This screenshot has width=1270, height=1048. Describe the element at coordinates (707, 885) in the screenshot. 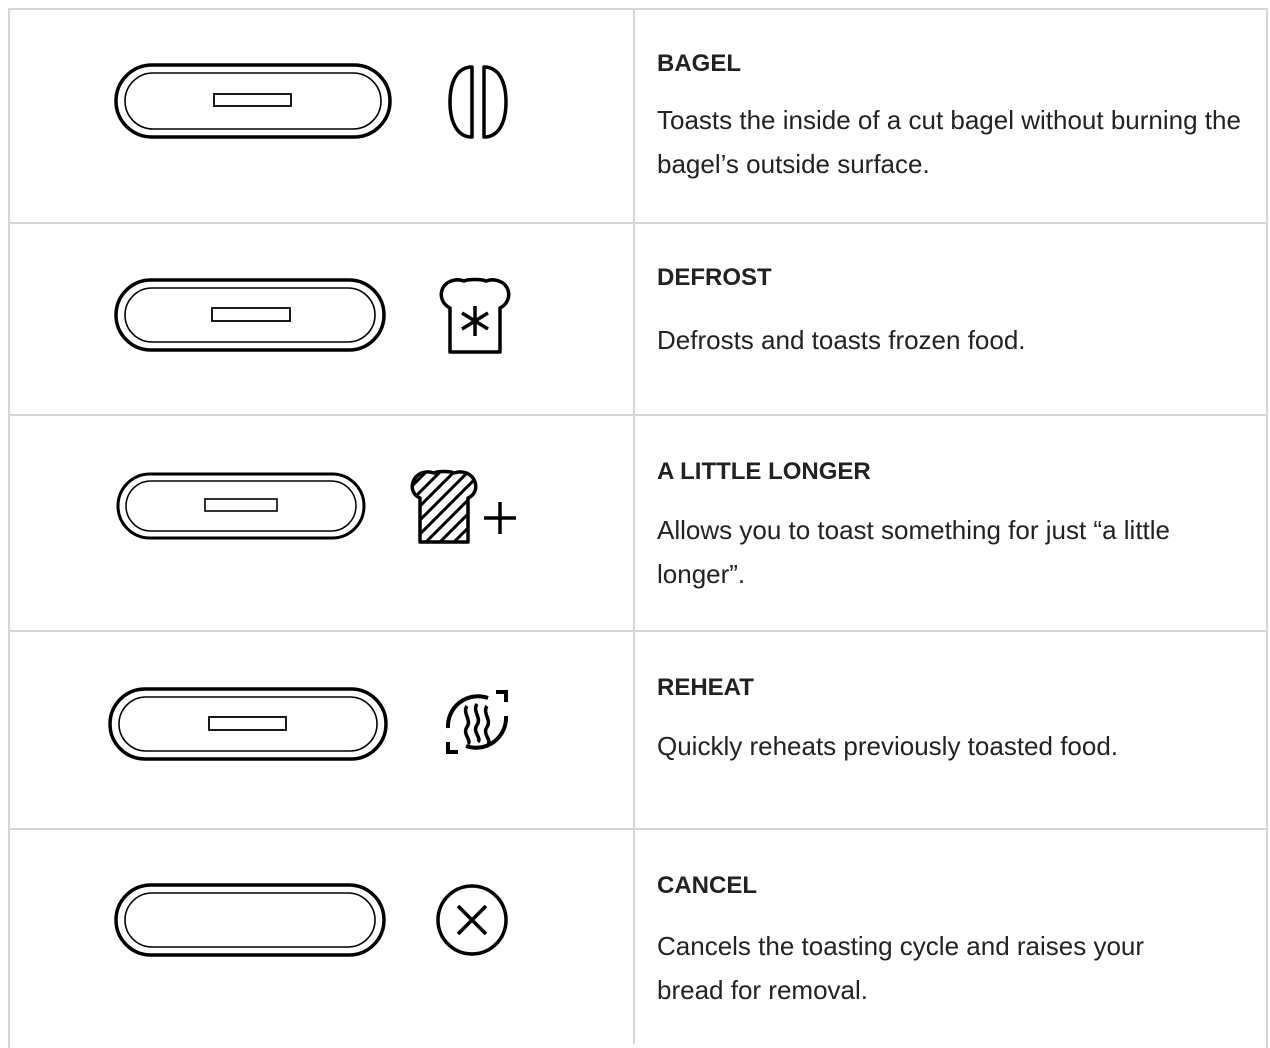

I see `function-title: CANCEL` at that location.